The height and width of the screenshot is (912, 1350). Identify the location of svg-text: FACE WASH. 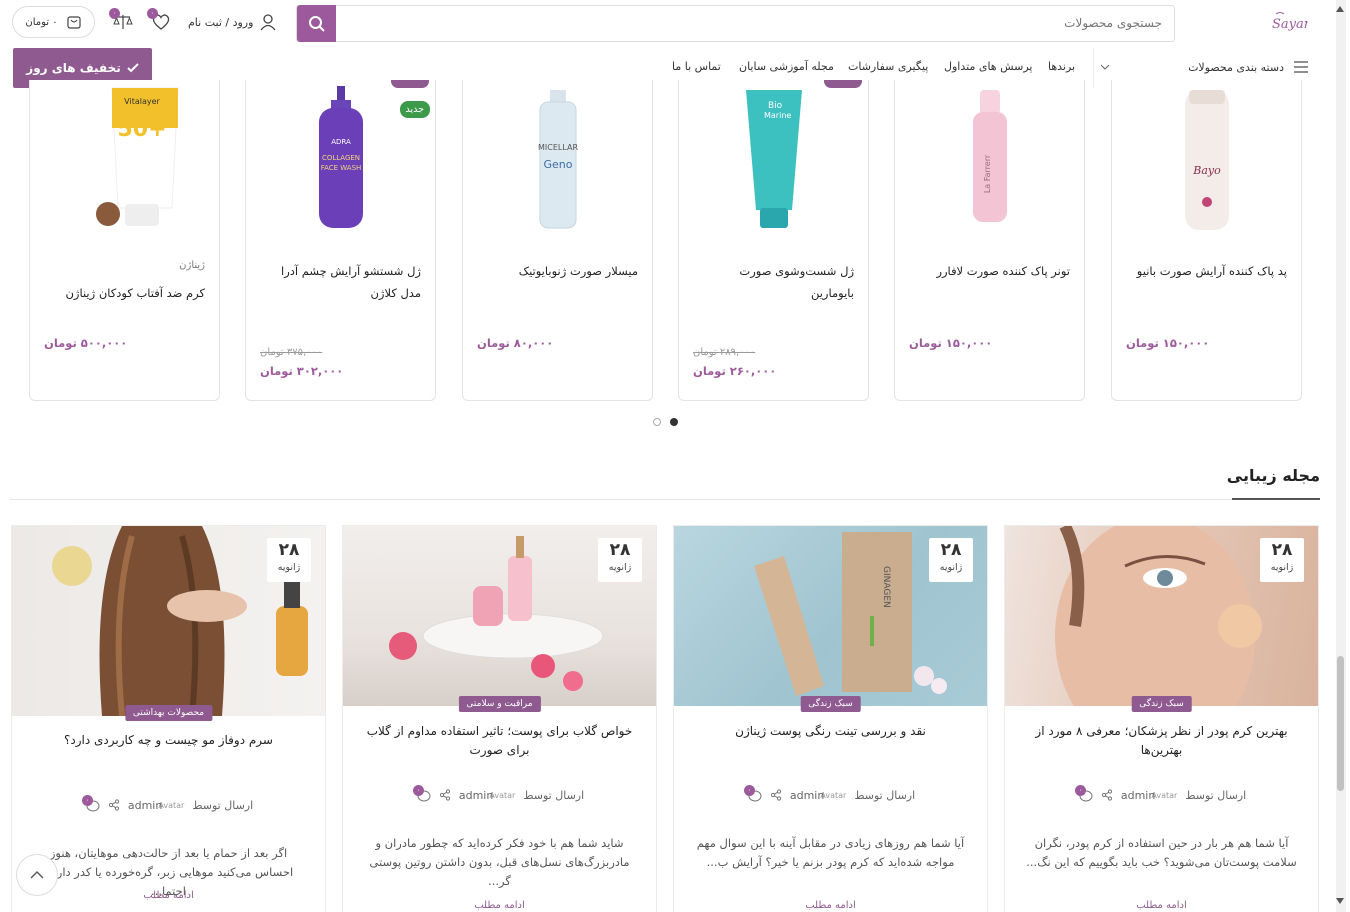
(340, 168).